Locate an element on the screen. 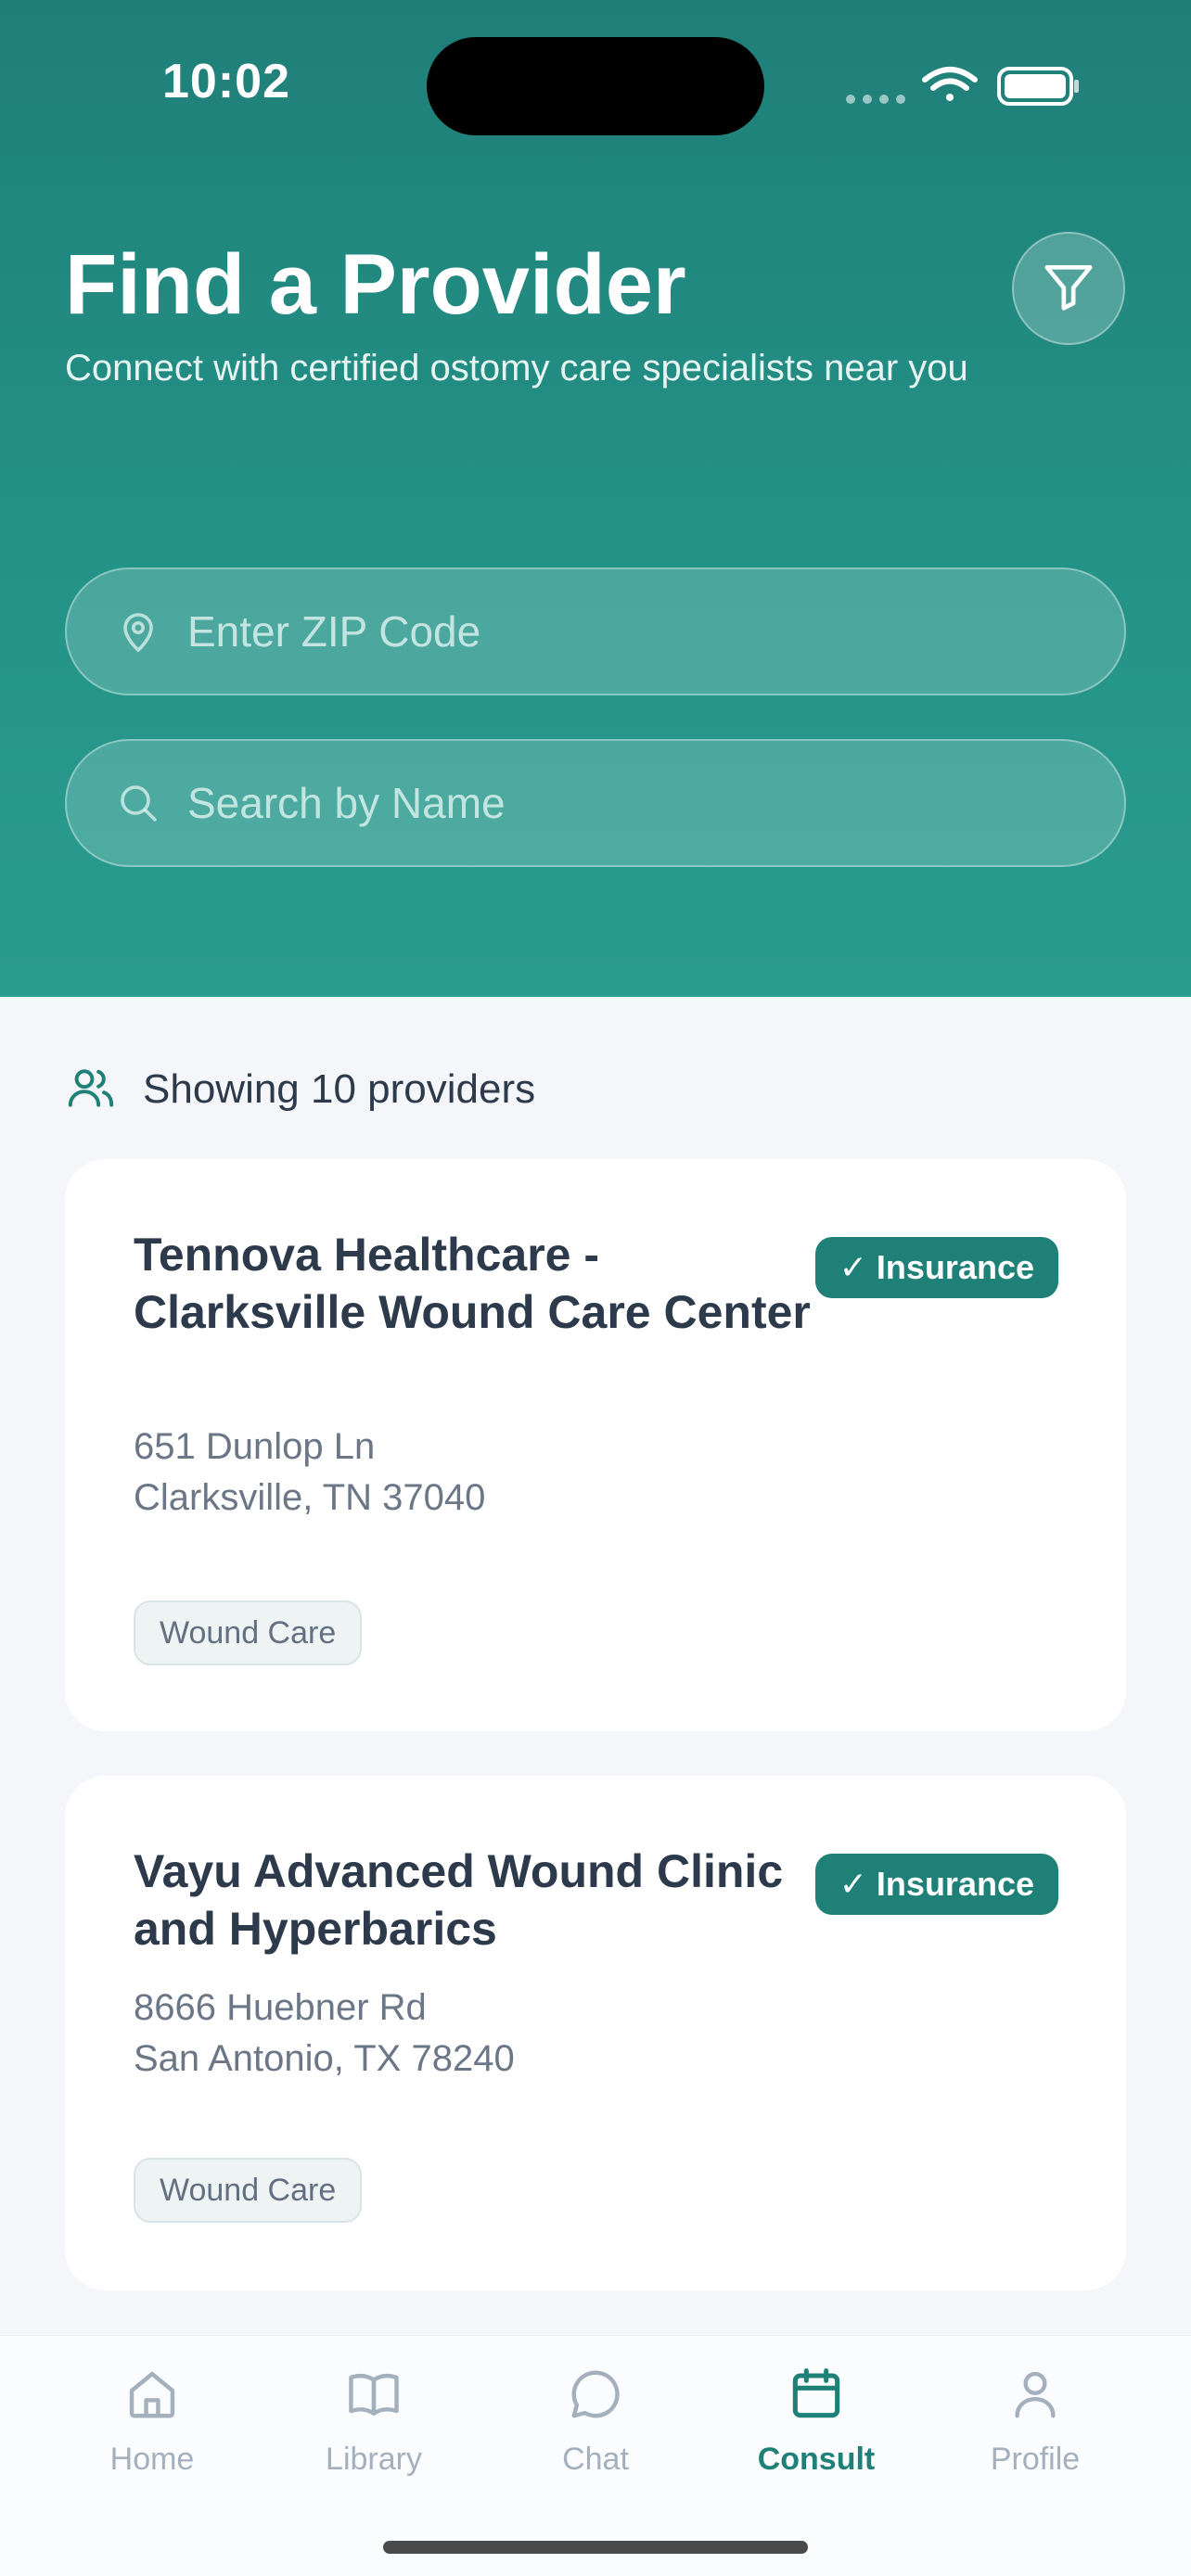  tab-chat: Chat is located at coordinates (595, 2427).